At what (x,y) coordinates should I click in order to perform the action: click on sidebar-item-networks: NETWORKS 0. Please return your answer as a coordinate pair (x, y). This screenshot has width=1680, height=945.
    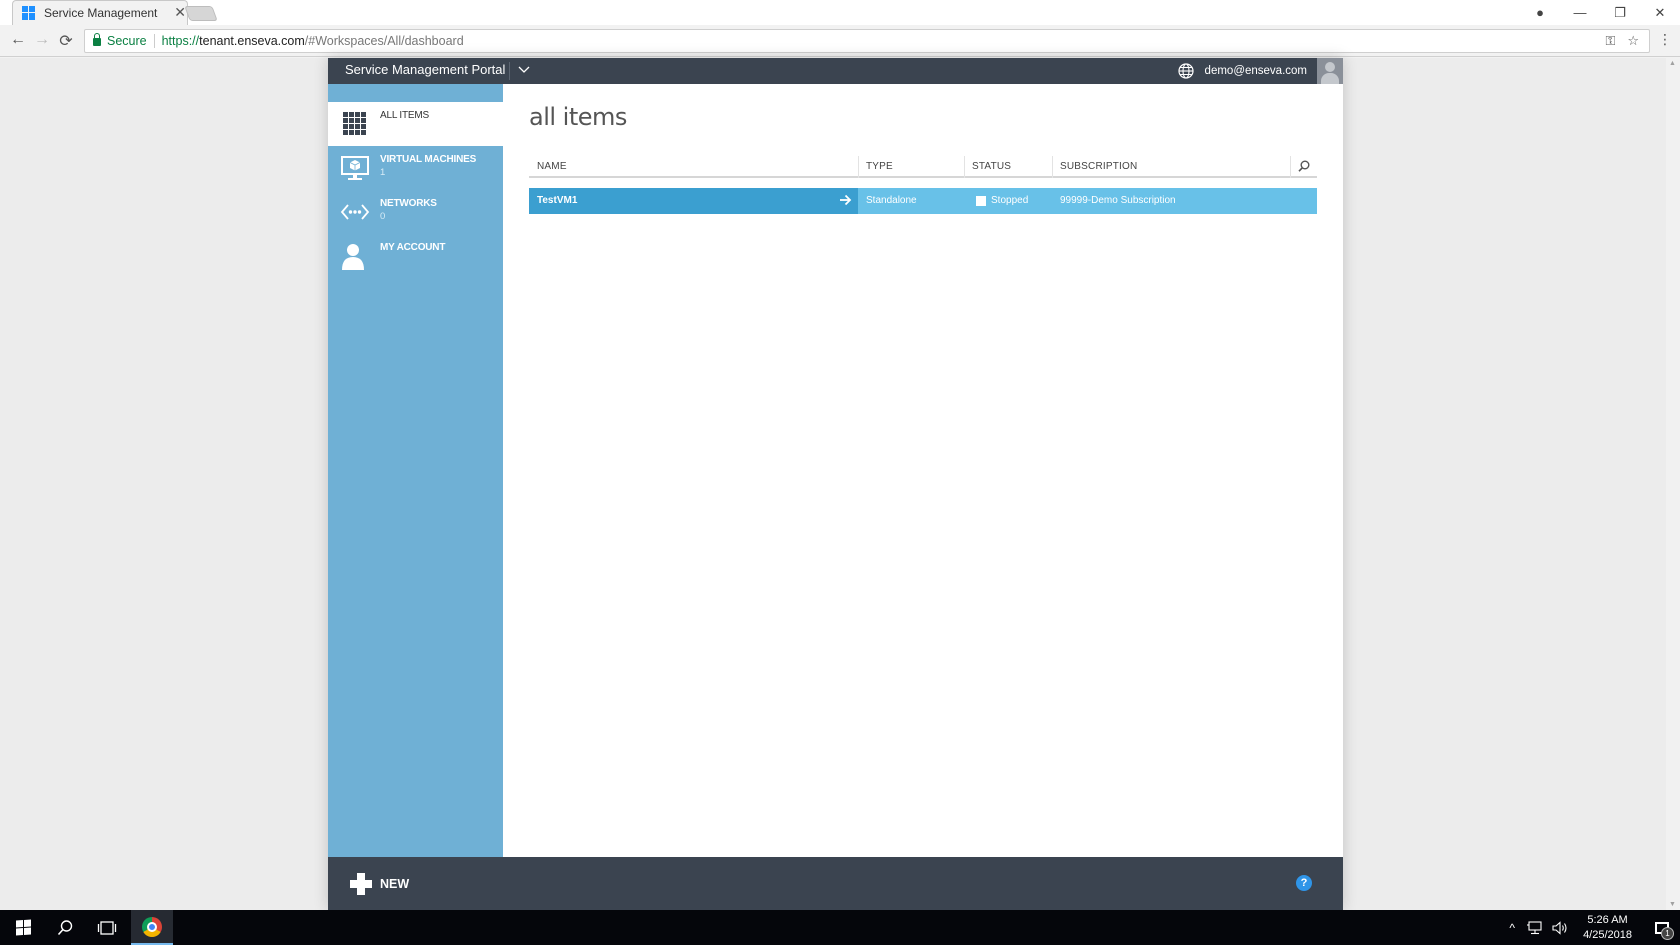
    Looking at the image, I should click on (415, 212).